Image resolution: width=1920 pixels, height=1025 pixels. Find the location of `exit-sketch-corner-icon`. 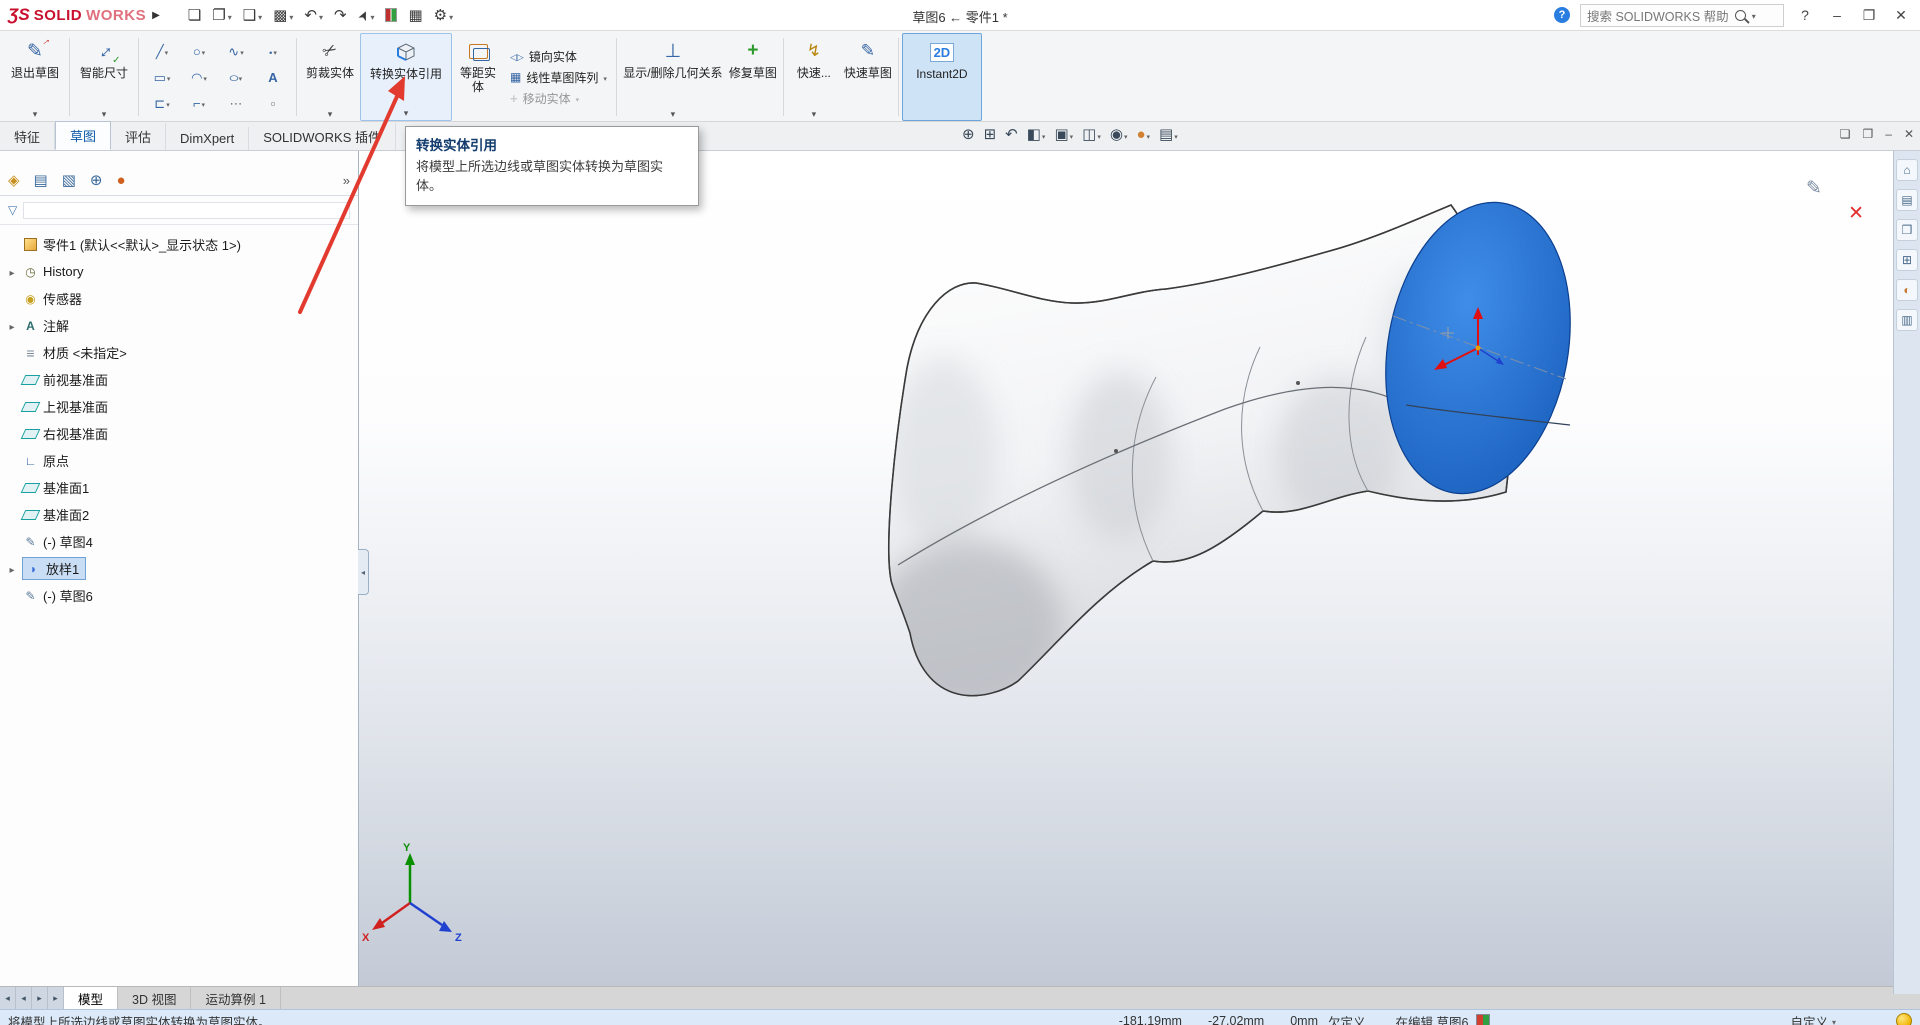

exit-sketch-corner-icon is located at coordinates (1814, 188).